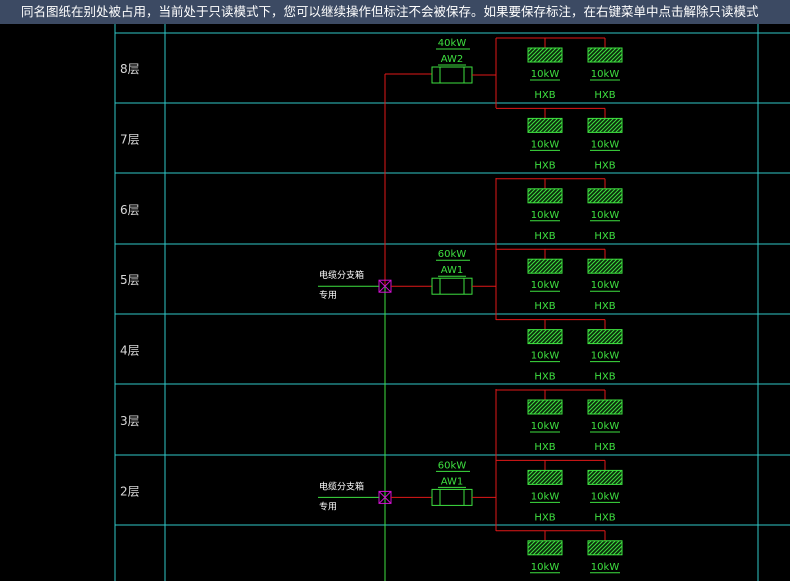 This screenshot has width=790, height=581. What do you see at coordinates (130, 280) in the screenshot?
I see `floor-label: 5层` at bounding box center [130, 280].